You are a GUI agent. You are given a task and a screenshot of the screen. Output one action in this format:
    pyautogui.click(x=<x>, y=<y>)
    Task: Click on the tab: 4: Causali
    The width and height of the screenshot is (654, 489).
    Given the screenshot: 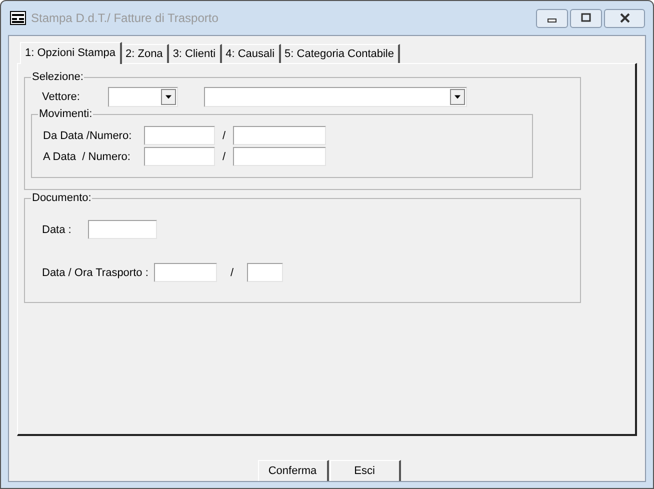 What is the action you would take?
    pyautogui.click(x=251, y=53)
    